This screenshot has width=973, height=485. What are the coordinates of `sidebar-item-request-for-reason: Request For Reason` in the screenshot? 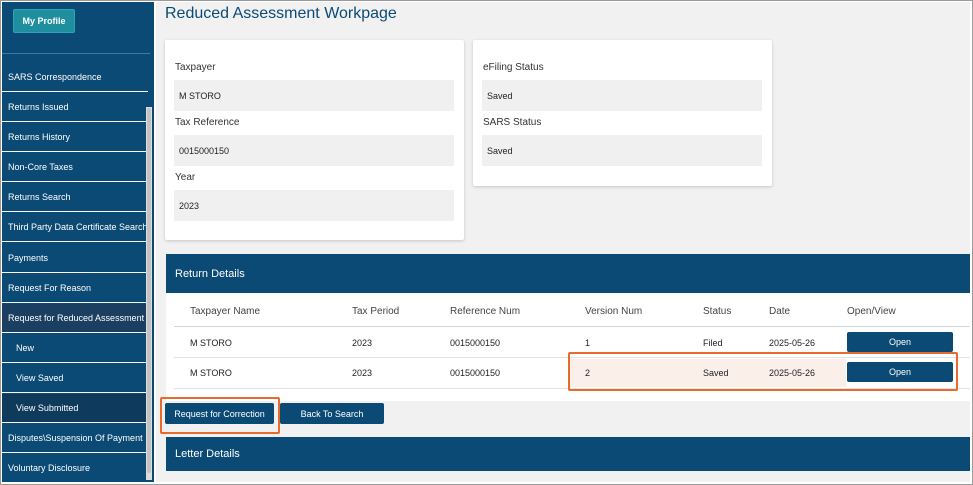 It's located at (75, 288).